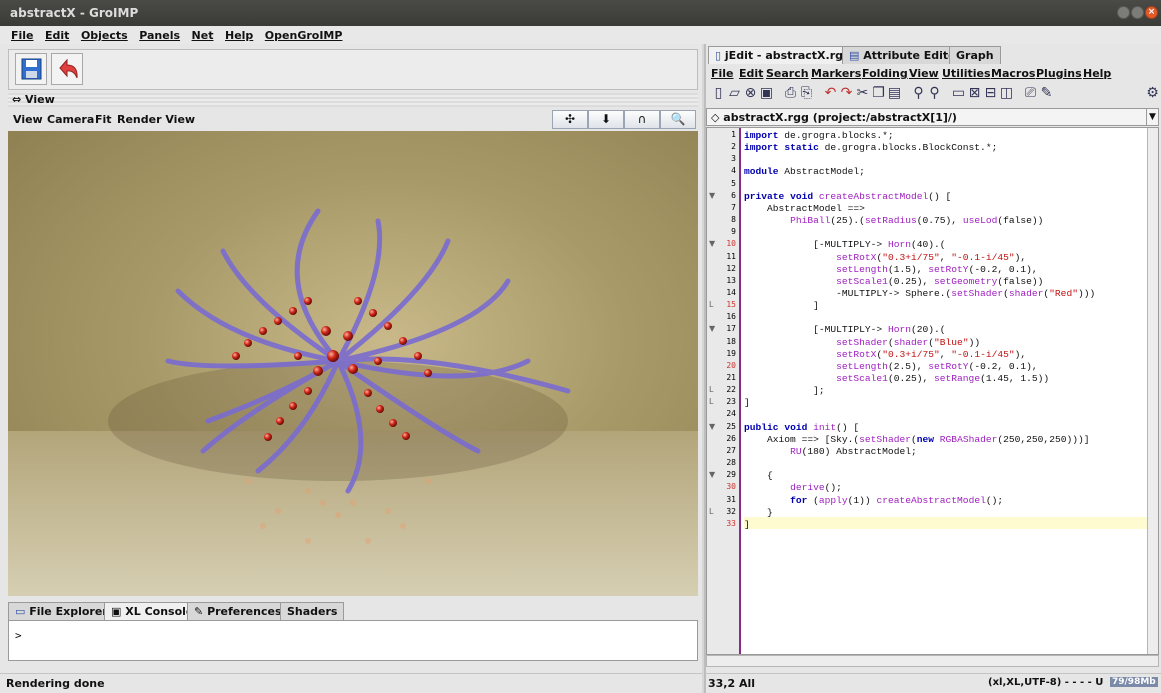  I want to click on dolly-icon: ⬇, so click(606, 119).